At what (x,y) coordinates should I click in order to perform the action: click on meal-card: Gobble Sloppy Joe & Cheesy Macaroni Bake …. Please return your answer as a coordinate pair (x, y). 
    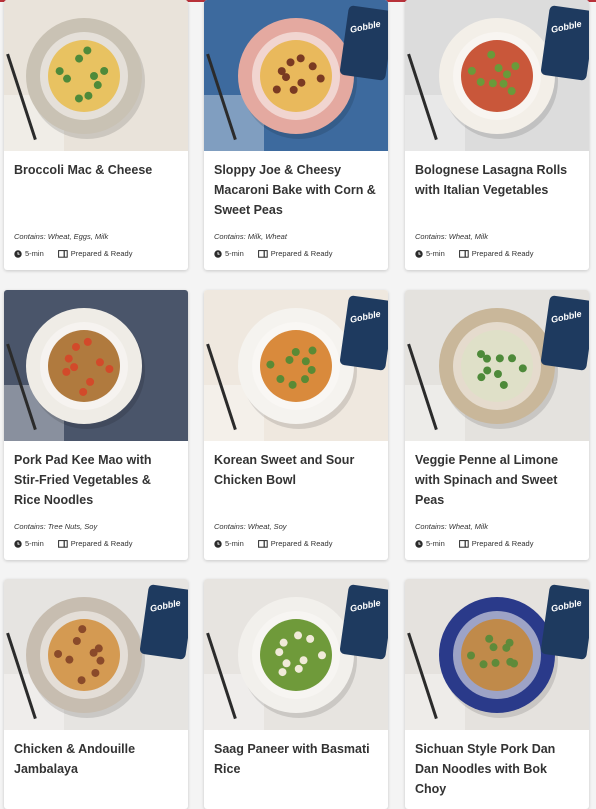
    Looking at the image, I should click on (296, 135).